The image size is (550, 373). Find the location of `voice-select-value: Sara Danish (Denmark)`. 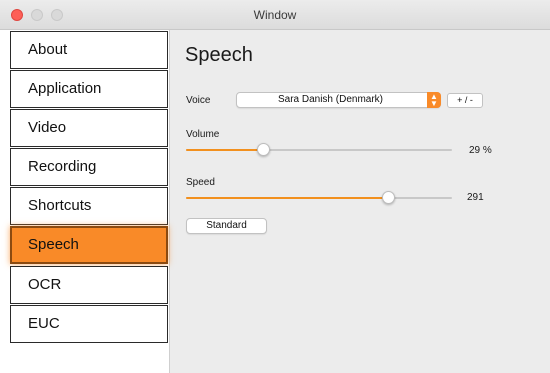

voice-select-value: Sara Danish (Denmark) is located at coordinates (330, 99).